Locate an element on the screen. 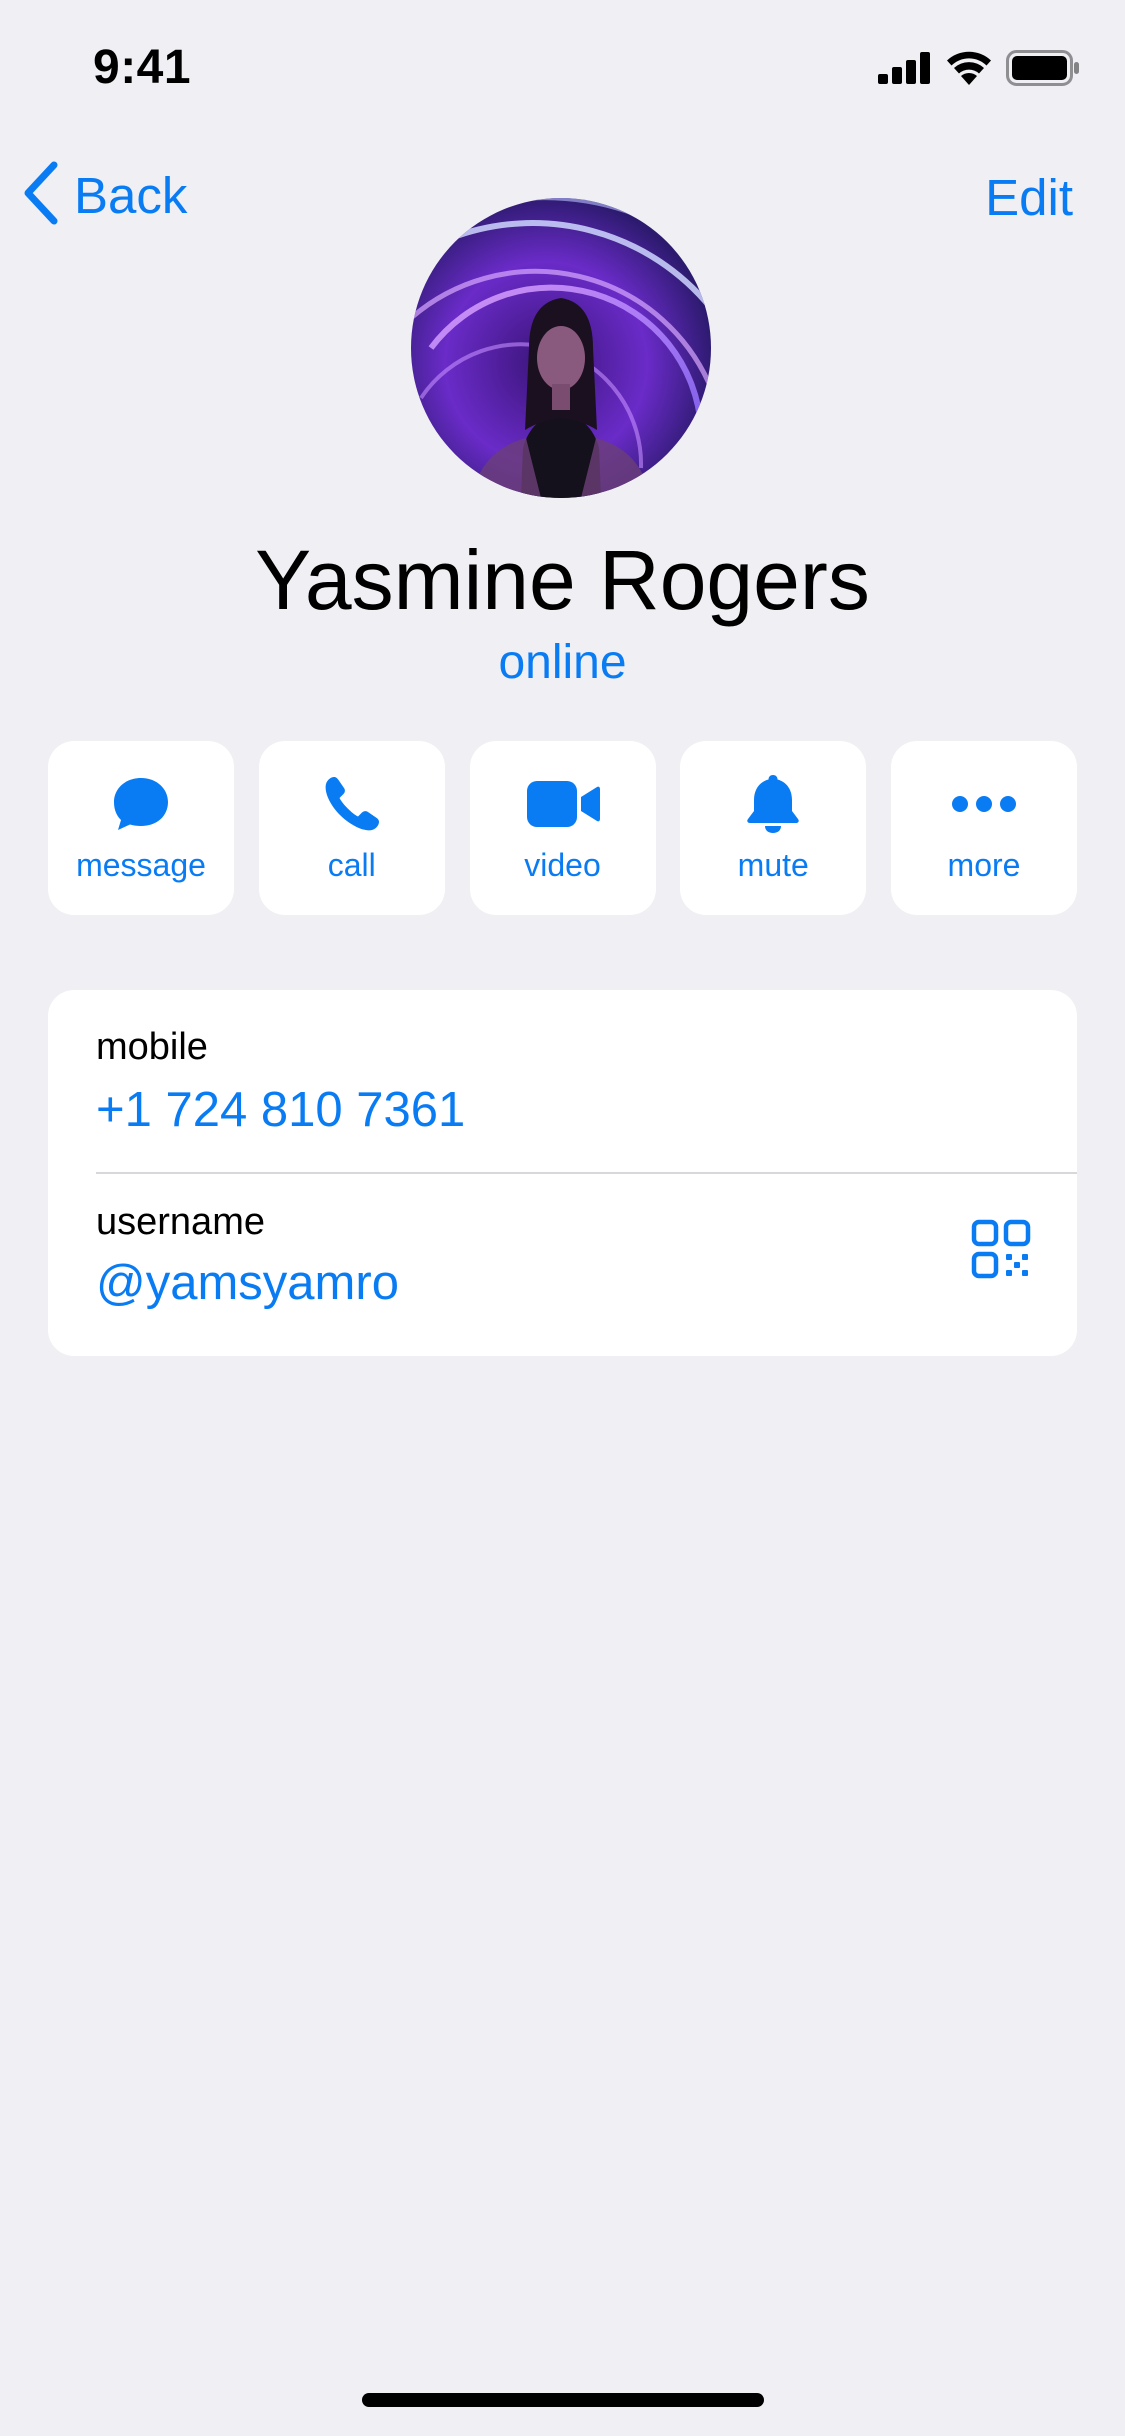 This screenshot has width=1125, height=2436. battery-icon is located at coordinates (1043, 70).